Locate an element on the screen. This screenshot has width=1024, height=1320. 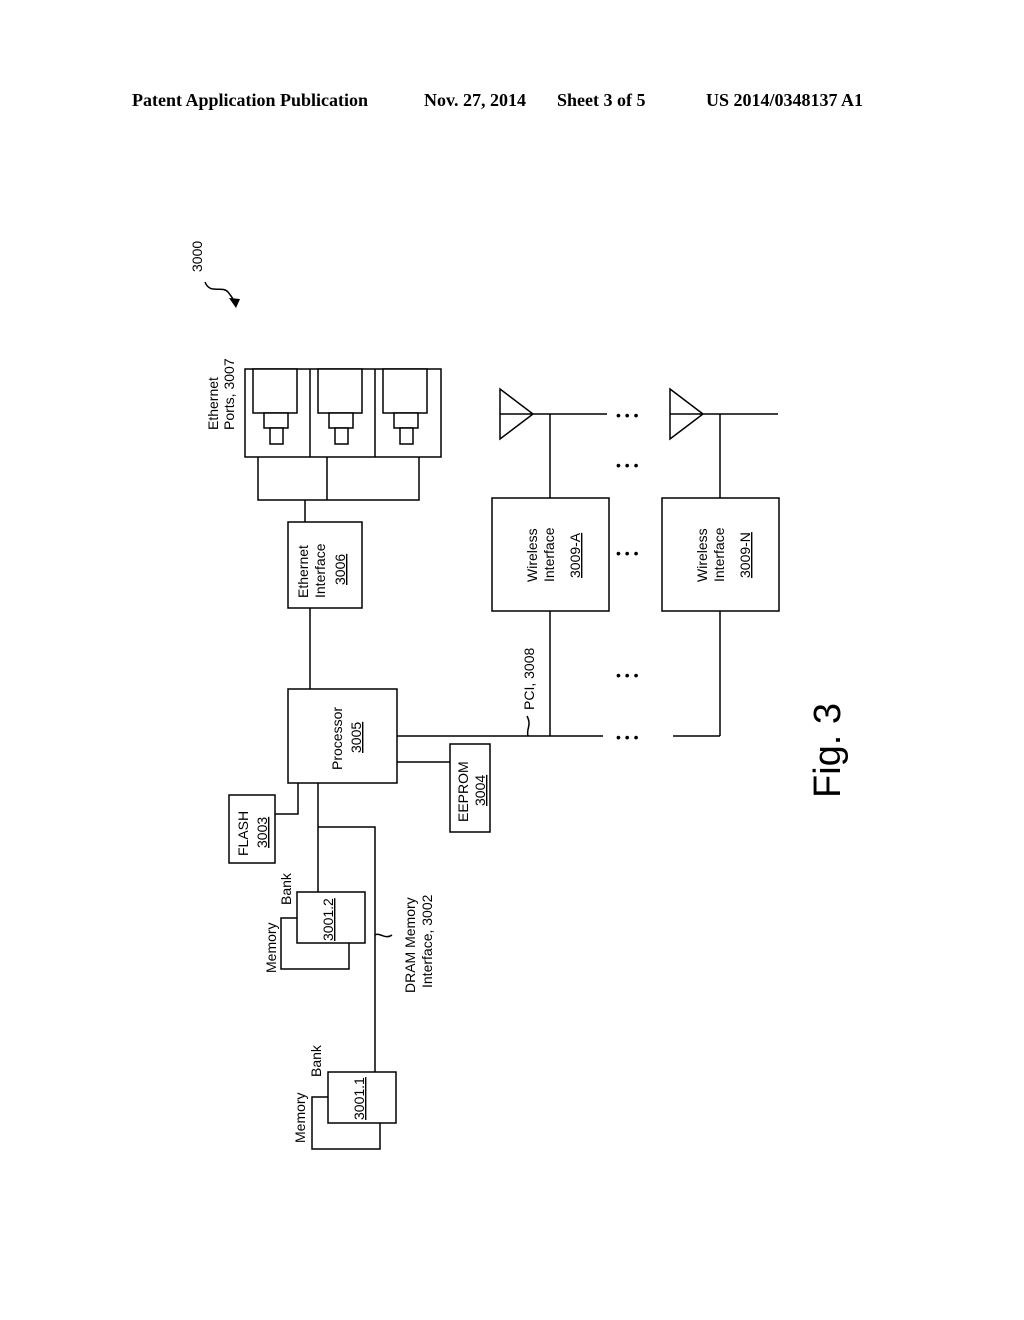
pci-leader is located at coordinates (528, 726).